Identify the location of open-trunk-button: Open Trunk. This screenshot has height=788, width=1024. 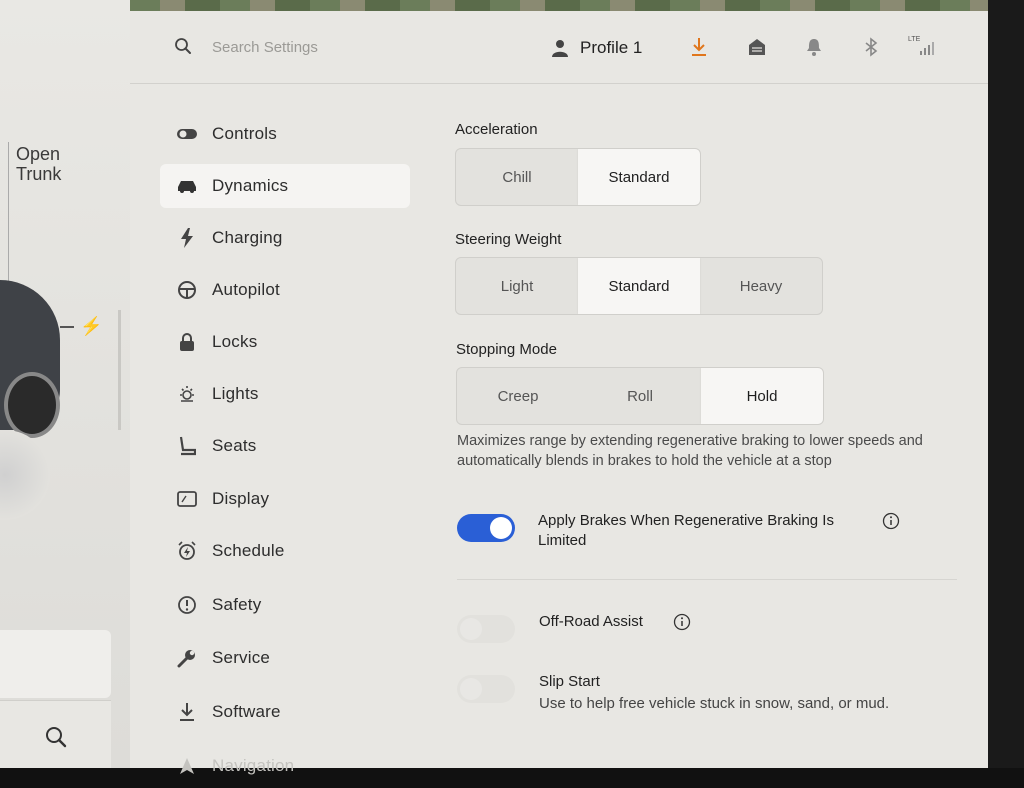
(38, 164).